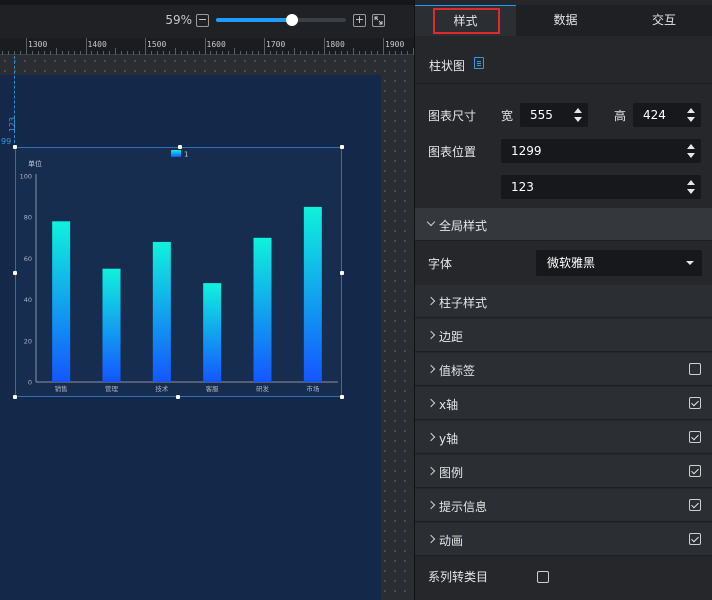  I want to click on x-tick-label: 研发, so click(263, 388).